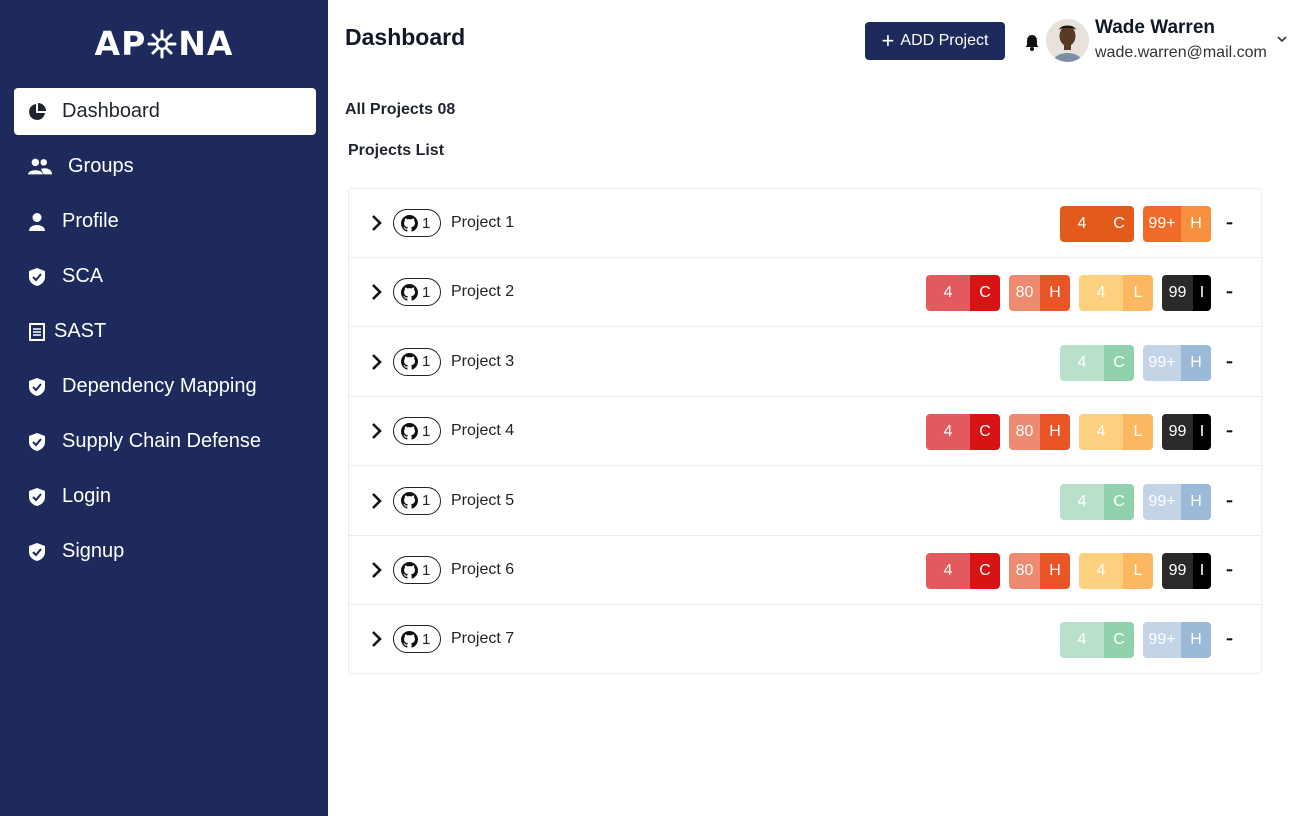 This screenshot has height=816, width=1308. What do you see at coordinates (805, 293) in the screenshot?
I see `table-row: 1 Project 2 4 C 80 H 4 L 99 I •••` at bounding box center [805, 293].